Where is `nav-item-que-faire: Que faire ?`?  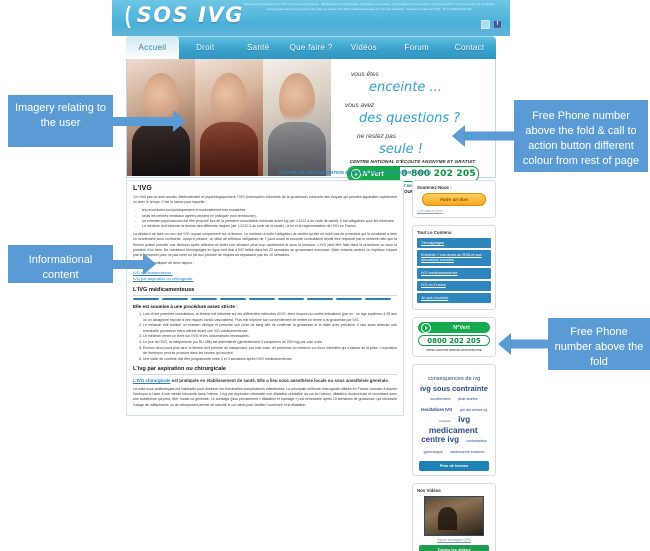
nav-item-que-faire: Que faire ? is located at coordinates (311, 47).